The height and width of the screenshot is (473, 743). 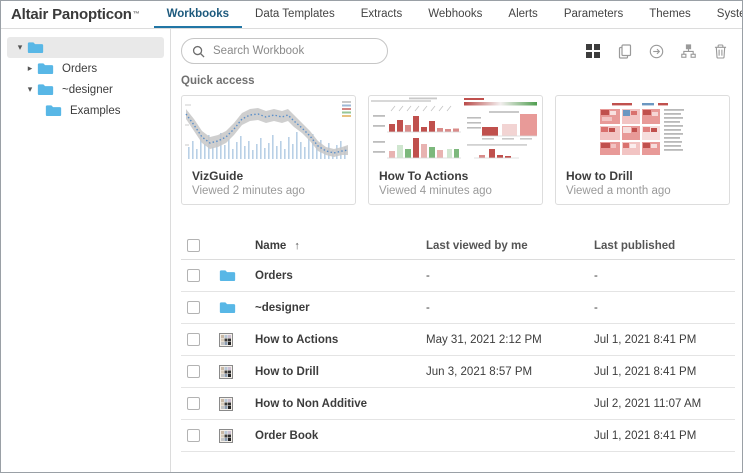 I want to click on tree-item-examples: Examples, so click(x=101, y=110).